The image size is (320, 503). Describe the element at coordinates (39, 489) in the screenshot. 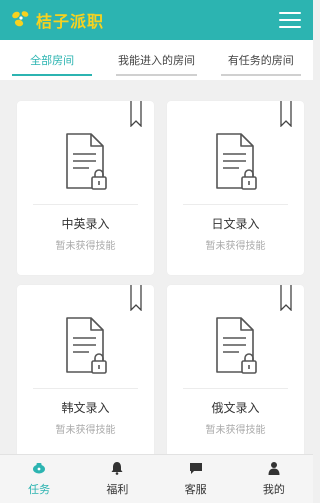

I see `nav-label: 任务` at that location.